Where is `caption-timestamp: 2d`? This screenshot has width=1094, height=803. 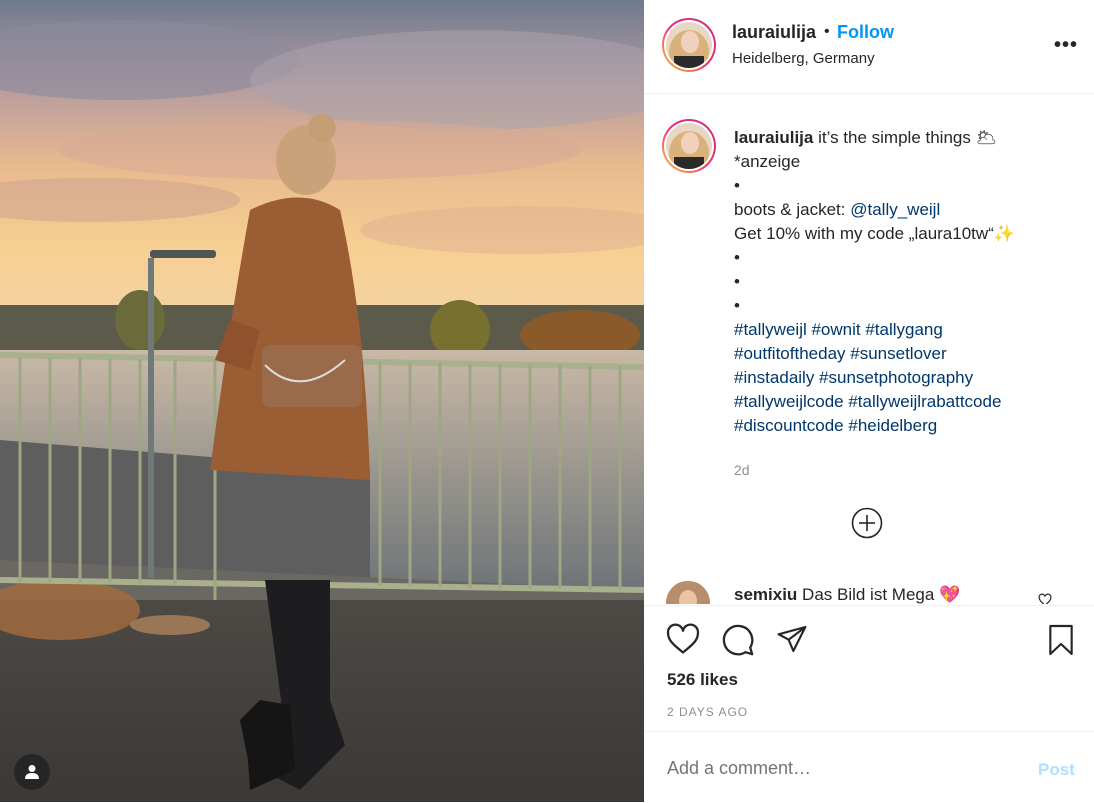 caption-timestamp: 2d is located at coordinates (742, 470).